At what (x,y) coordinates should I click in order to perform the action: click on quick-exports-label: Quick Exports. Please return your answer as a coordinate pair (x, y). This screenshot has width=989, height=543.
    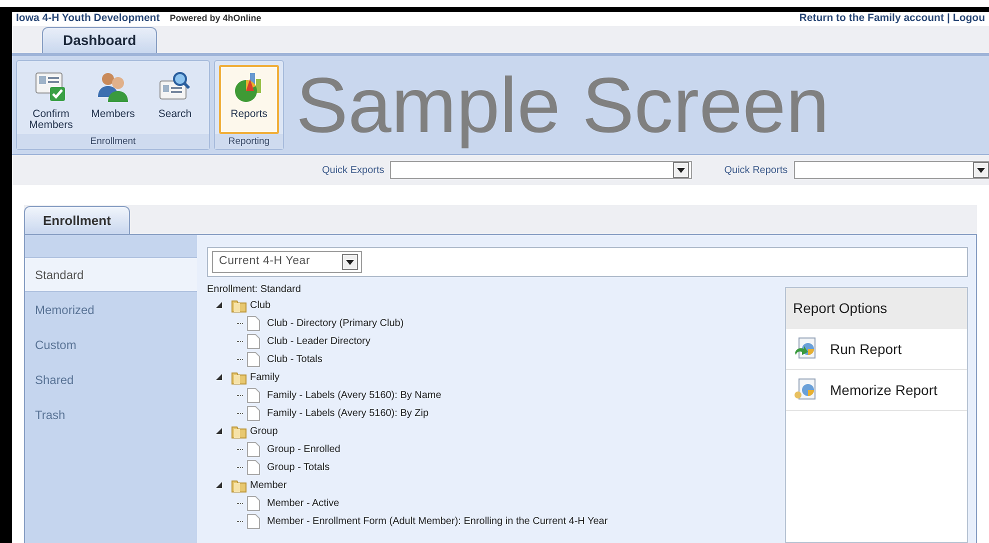
    Looking at the image, I should click on (353, 171).